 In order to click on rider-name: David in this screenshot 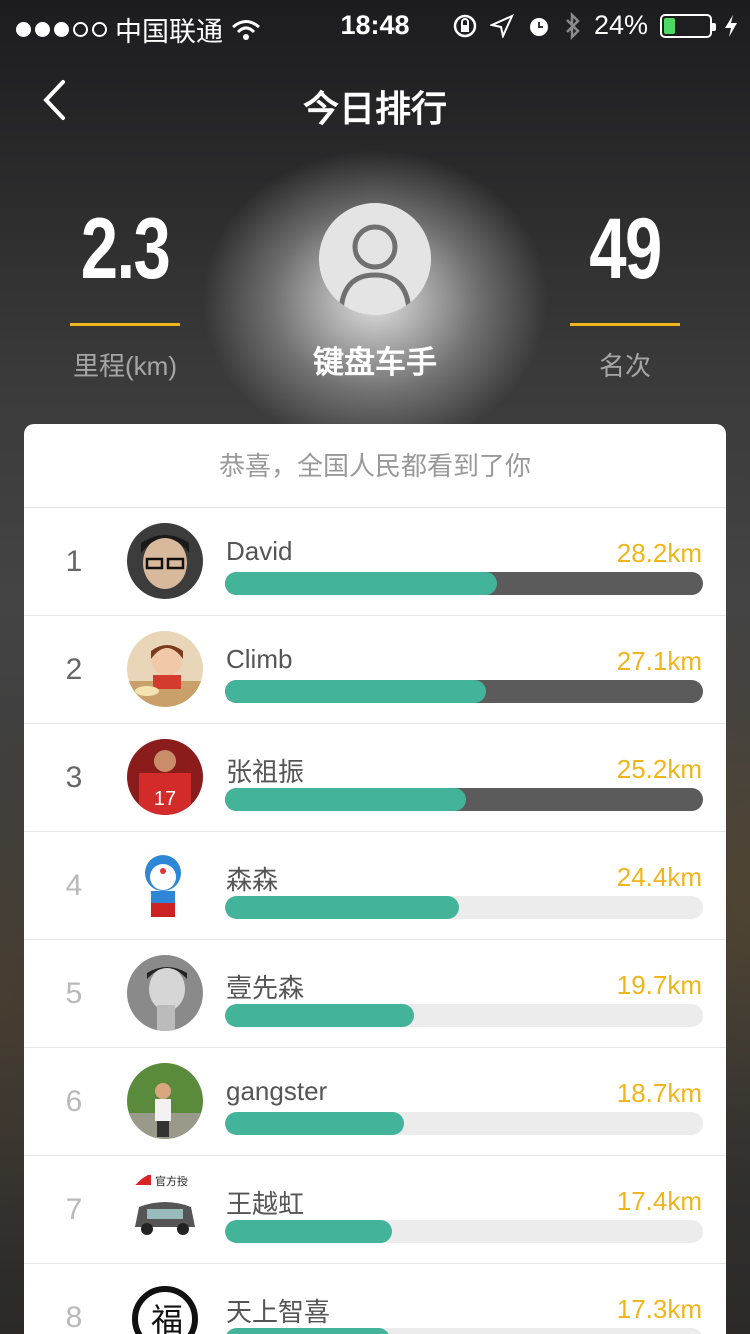, I will do `click(259, 551)`.